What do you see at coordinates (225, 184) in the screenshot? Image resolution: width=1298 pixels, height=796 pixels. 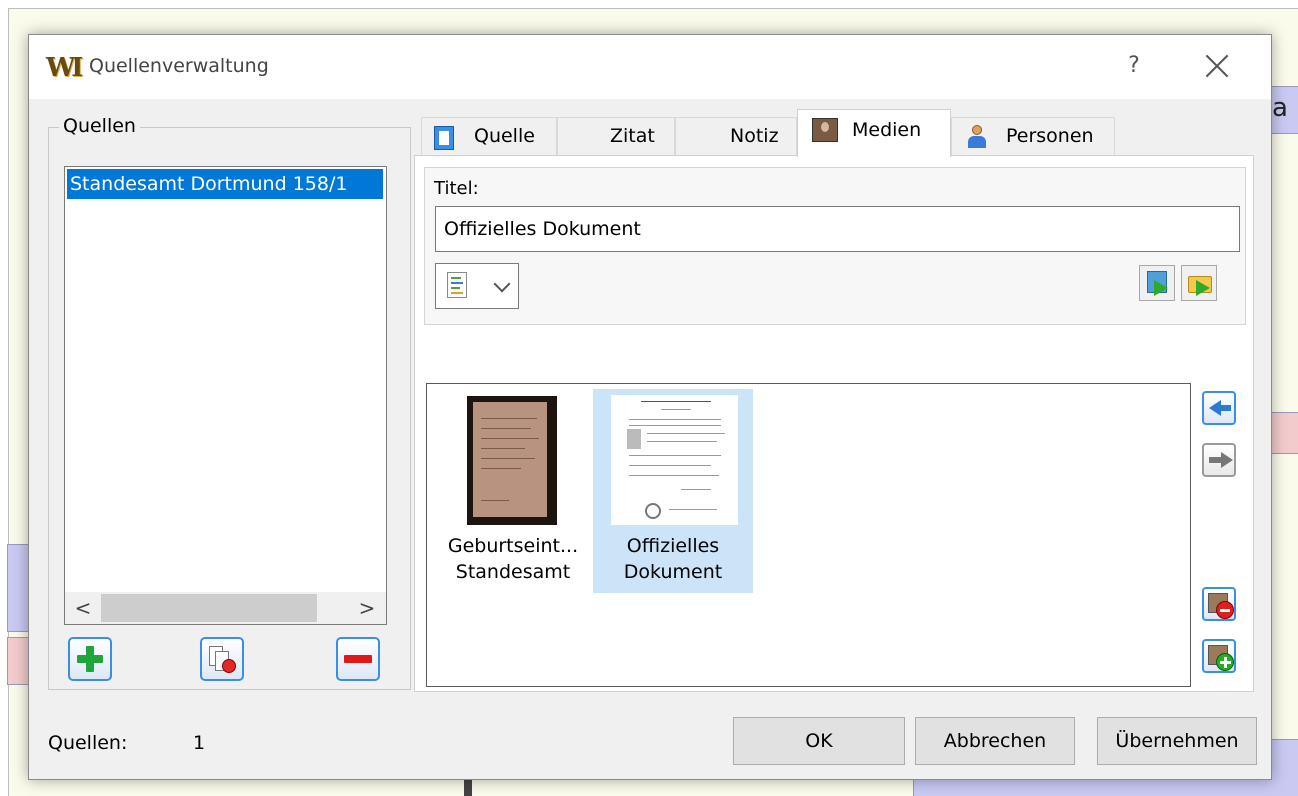 I see `list-item: Standesamt Dortmund 158/1` at bounding box center [225, 184].